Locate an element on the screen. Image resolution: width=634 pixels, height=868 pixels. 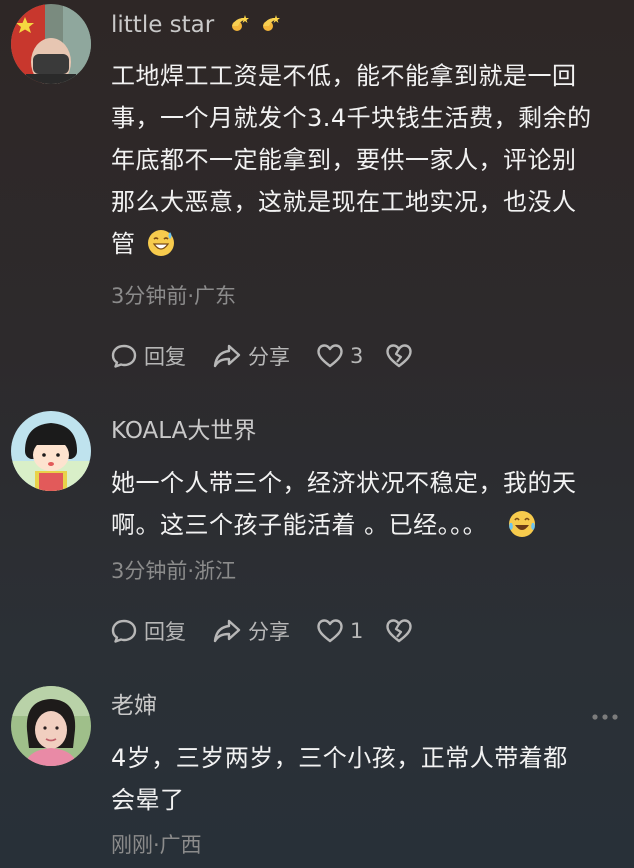
like-button: 3 is located at coordinates (339, 356).